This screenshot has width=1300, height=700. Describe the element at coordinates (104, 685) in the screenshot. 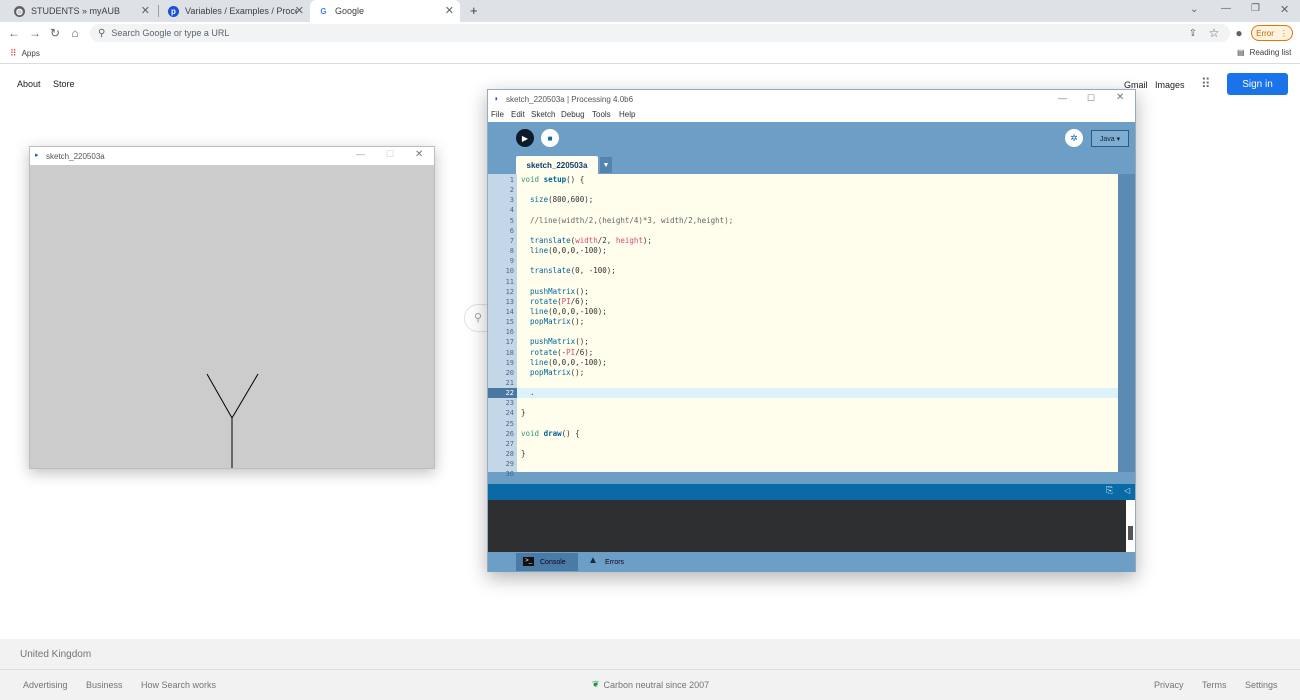

I see `business-link: Business` at that location.